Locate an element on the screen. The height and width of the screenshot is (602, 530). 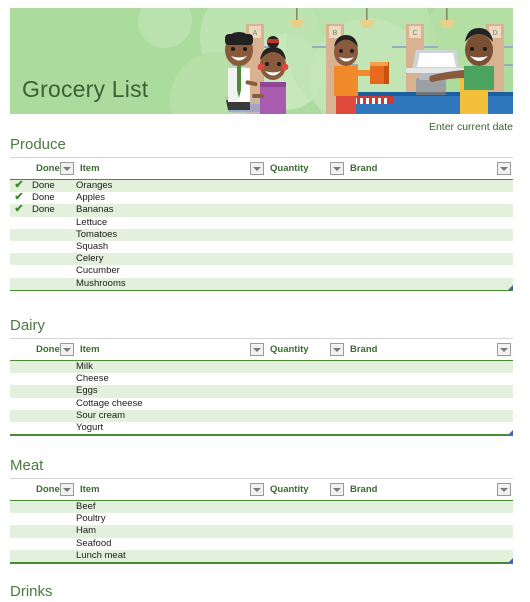
table-row: Eggs is located at coordinates (261, 391).